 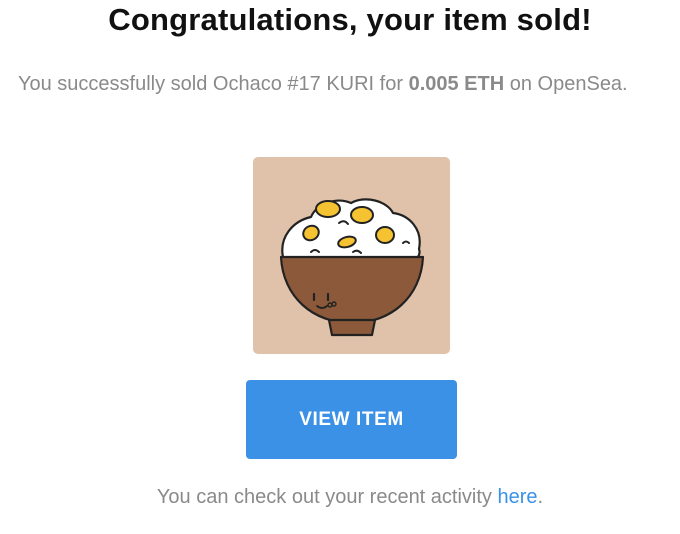 I want to click on item-image, so click(x=351, y=255).